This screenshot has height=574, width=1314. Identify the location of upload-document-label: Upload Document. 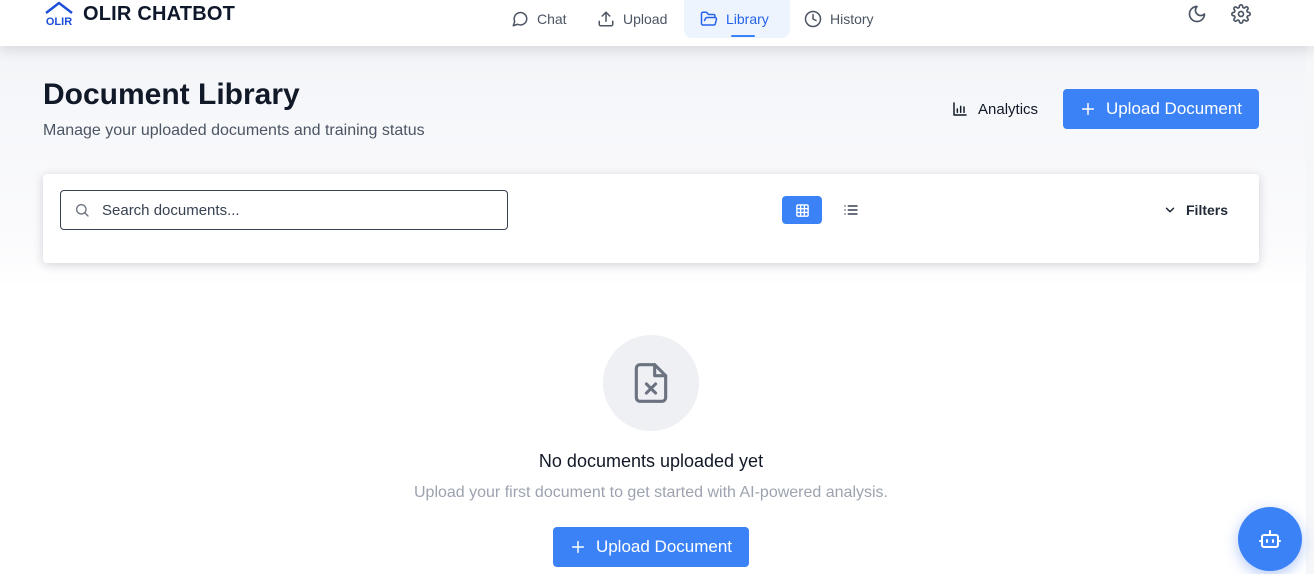
(1174, 108).